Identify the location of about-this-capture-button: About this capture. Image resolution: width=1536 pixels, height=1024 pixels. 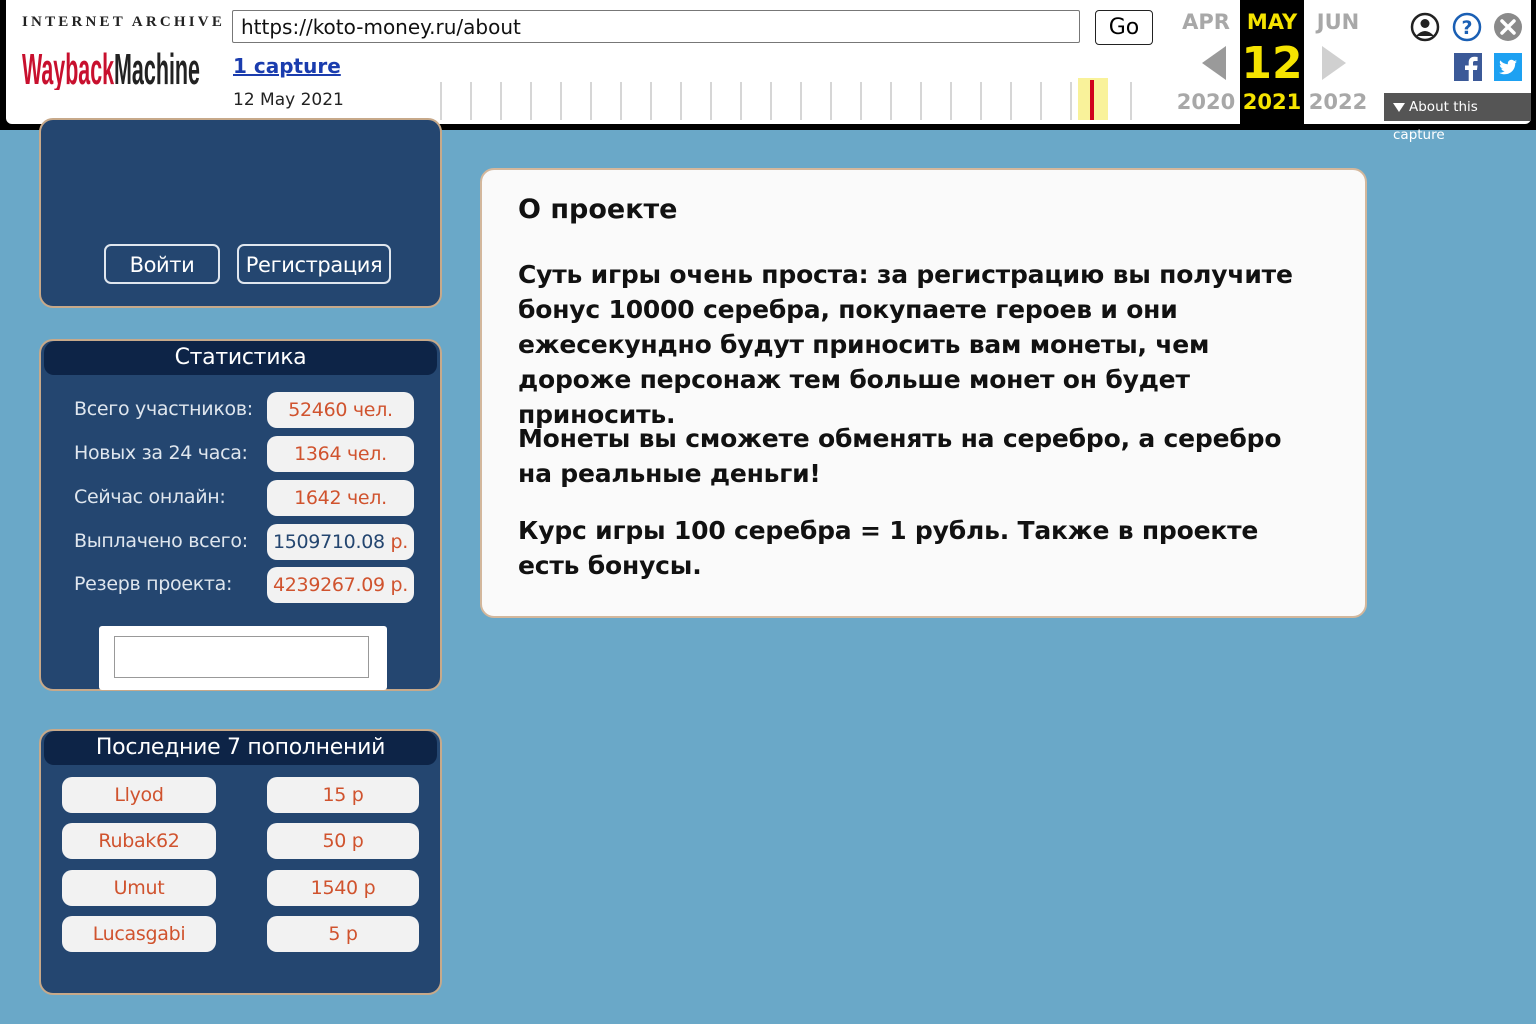
(1457, 118).